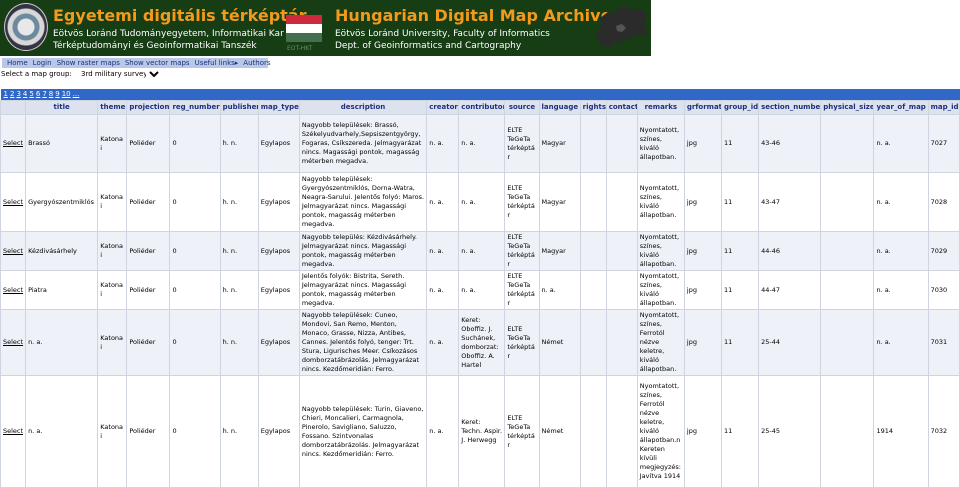 The image size is (960, 488). What do you see at coordinates (559, 431) in the screenshot?
I see `cell-language: Német` at bounding box center [559, 431].